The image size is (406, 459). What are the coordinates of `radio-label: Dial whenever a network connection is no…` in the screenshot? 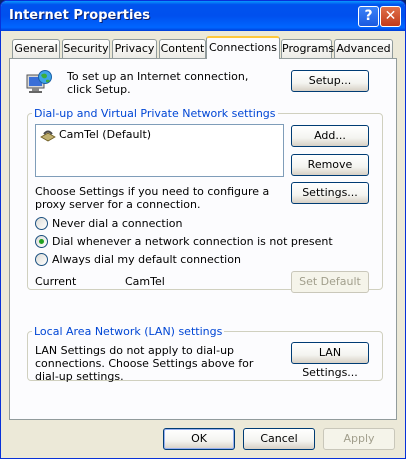 It's located at (192, 241).